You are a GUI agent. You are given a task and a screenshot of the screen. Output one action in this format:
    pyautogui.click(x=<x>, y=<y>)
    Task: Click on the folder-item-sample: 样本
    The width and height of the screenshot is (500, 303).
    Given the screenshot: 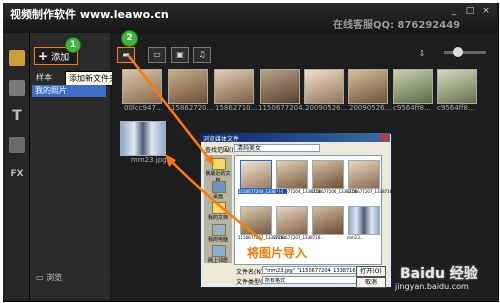 What is the action you would take?
    pyautogui.click(x=44, y=77)
    